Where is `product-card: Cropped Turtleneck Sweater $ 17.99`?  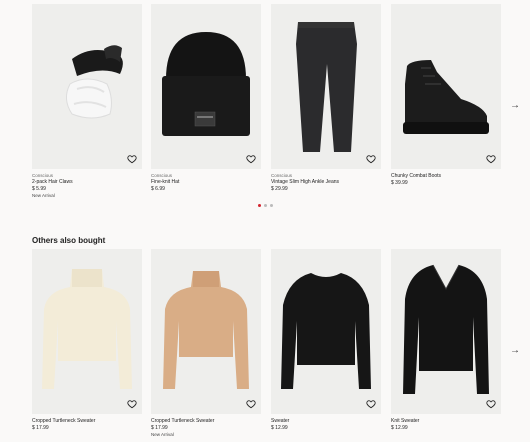
product-card: Cropped Turtleneck Sweater $ 17.99 is located at coordinates (87, 340).